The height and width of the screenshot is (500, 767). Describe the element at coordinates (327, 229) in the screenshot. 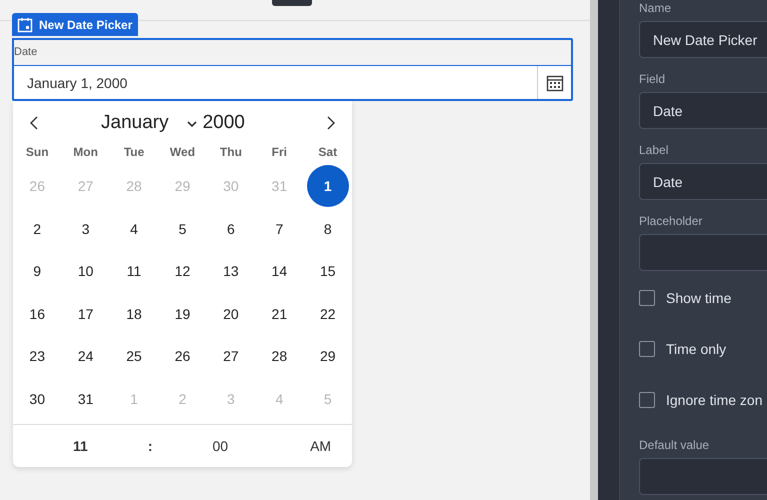

I see `day-button: 8` at that location.